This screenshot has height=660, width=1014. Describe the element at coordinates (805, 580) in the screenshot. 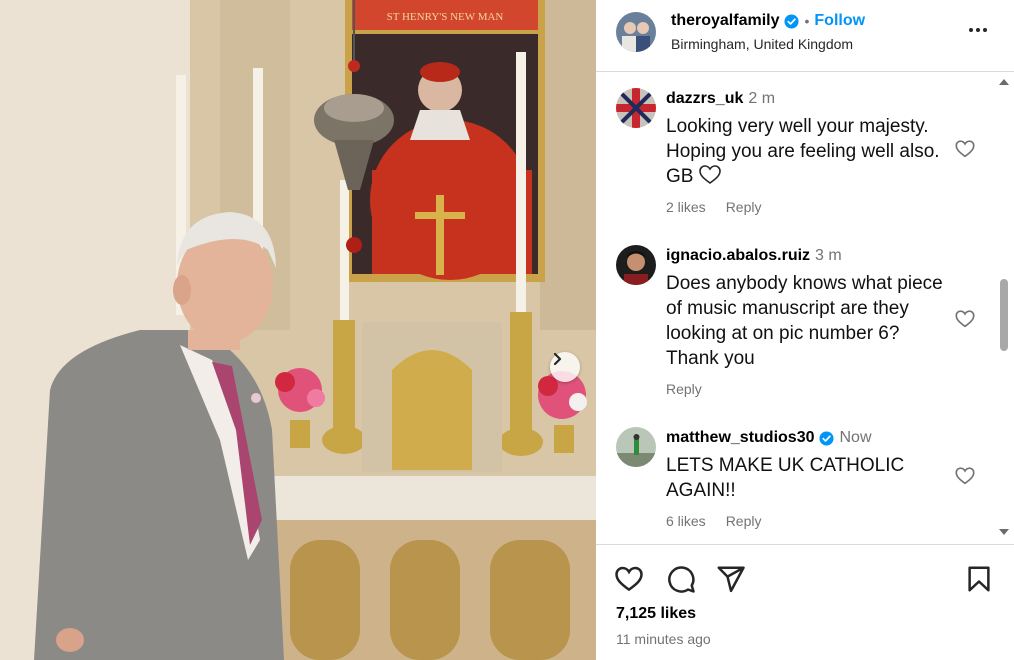

I see `post-actions` at that location.